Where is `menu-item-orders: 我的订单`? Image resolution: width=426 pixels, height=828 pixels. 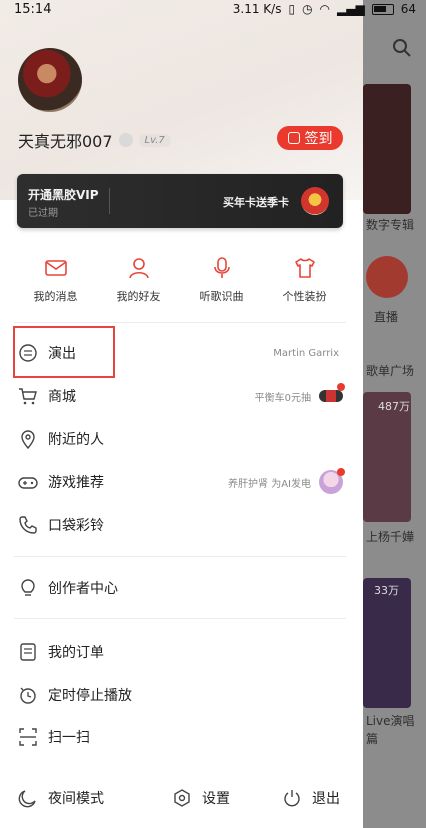
menu-item-orders: 我的订单 is located at coordinates (181, 652).